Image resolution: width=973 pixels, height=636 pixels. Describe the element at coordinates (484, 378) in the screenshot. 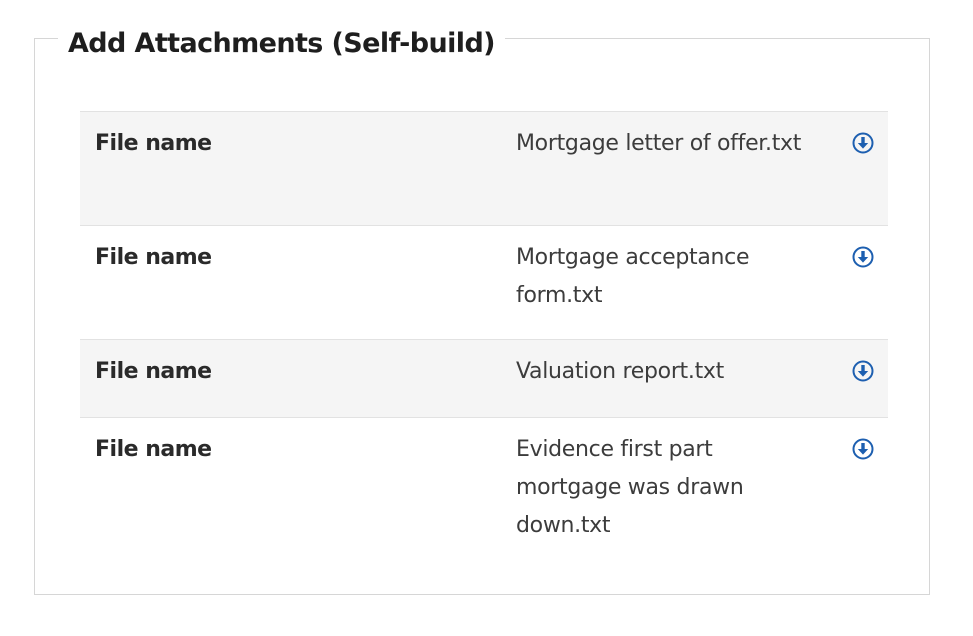

I see `table-row: File name Valuation report.txt` at that location.